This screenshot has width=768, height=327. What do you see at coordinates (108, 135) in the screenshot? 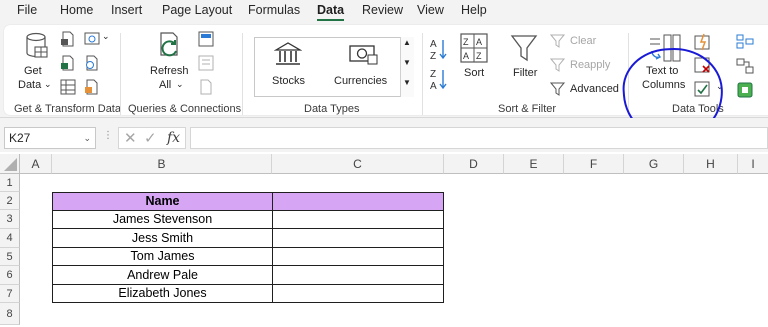
I see `more-dots-icon: ⋮` at bounding box center [108, 135].